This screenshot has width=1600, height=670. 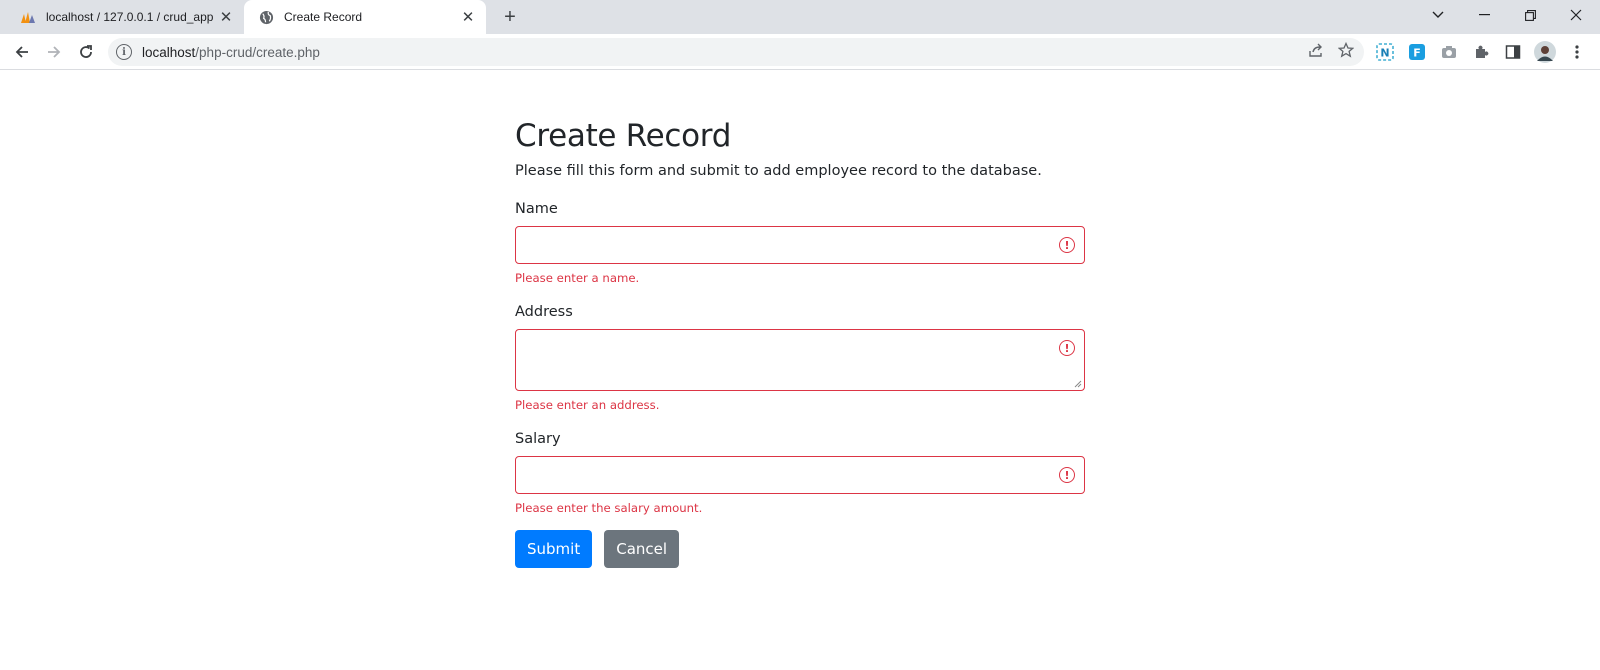 I want to click on tab-phpmyadmin: localhost / 127.0.0.1 / crud_app | ✕, so click(x=126, y=17).